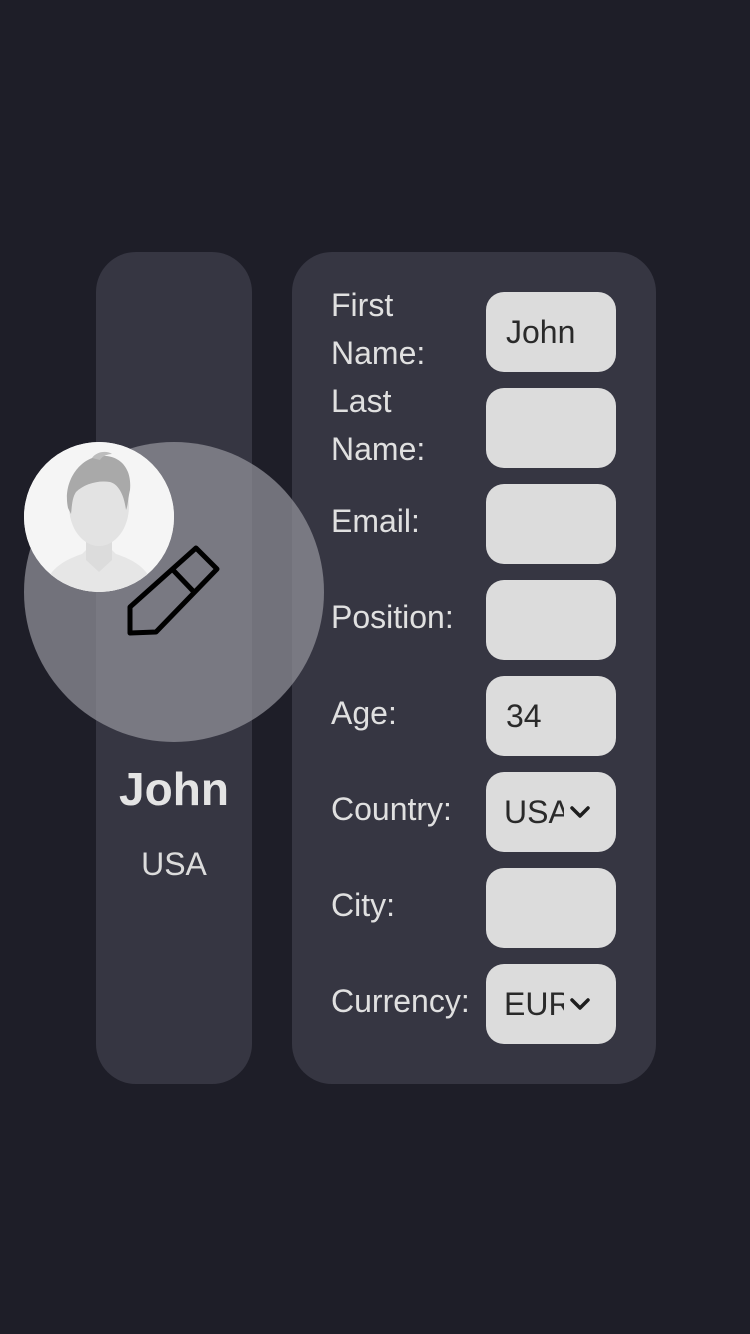  I want to click on city-field, so click(551, 908).